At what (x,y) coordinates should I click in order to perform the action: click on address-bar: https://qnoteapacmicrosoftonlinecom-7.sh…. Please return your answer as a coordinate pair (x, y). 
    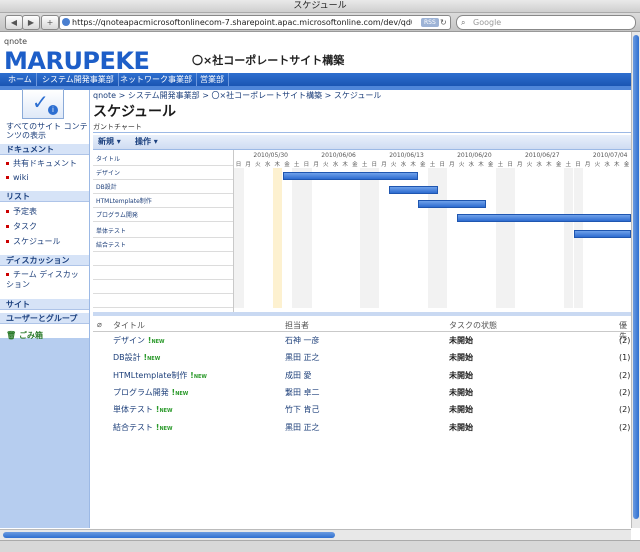
    Looking at the image, I should click on (255, 22).